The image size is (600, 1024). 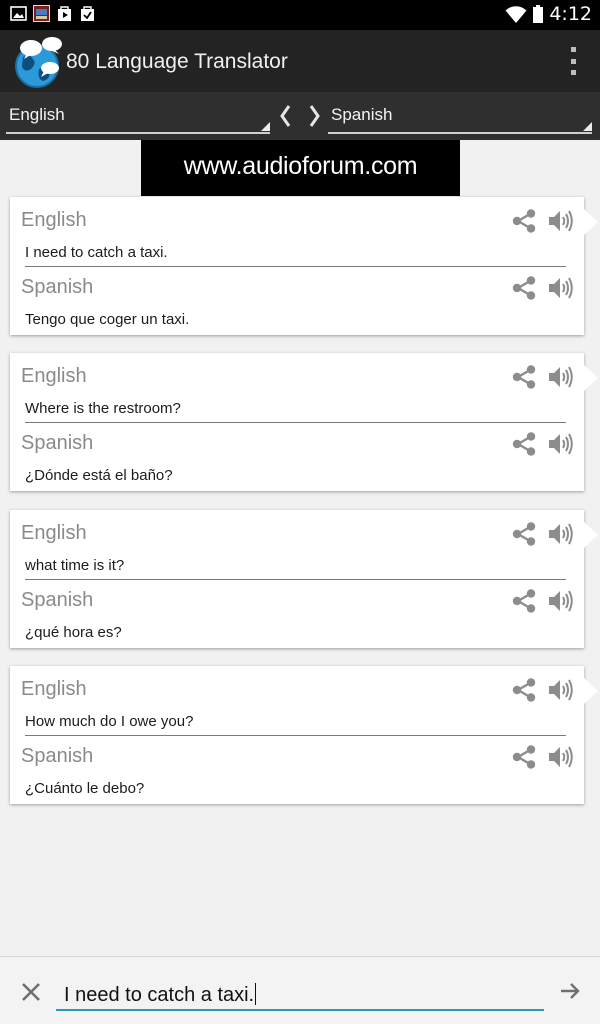 I want to click on language-bar: English Spanish, so click(x=300, y=116).